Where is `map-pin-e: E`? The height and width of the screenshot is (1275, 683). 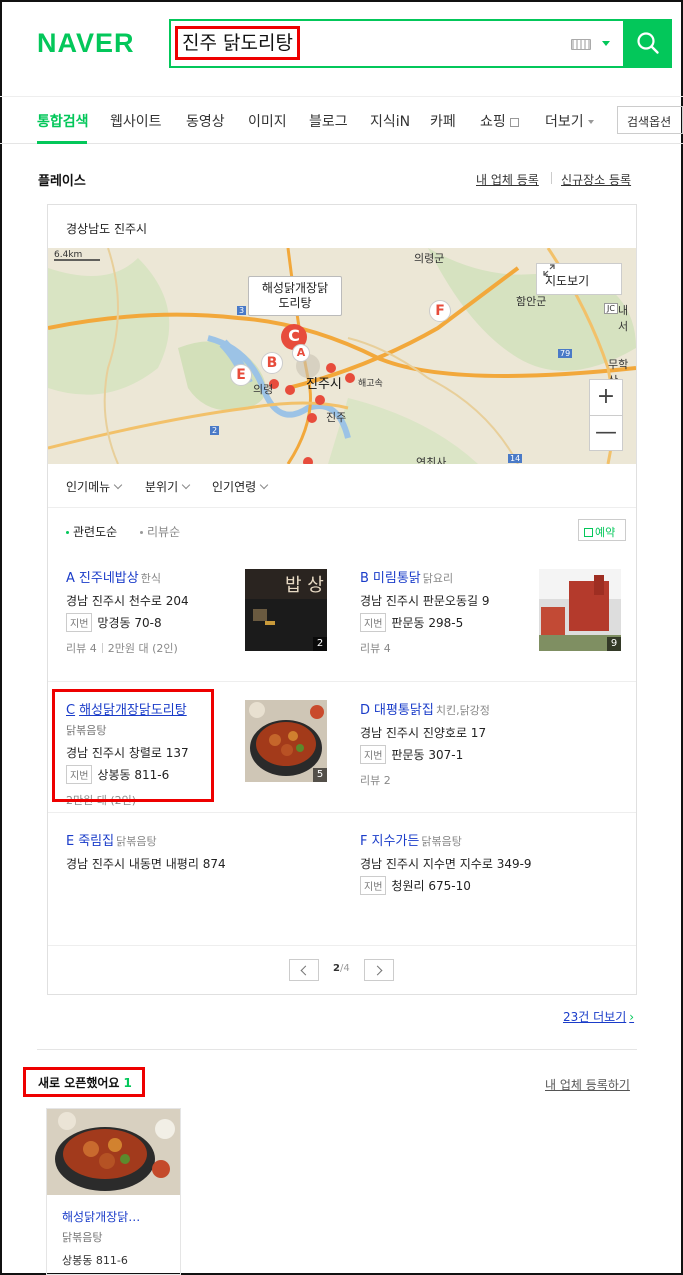
map-pin-e: E is located at coordinates (241, 375).